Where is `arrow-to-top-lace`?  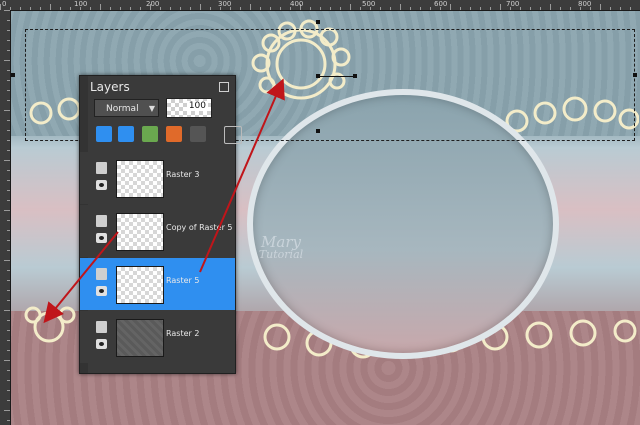 arrow-to-top-lace is located at coordinates (242, 175).